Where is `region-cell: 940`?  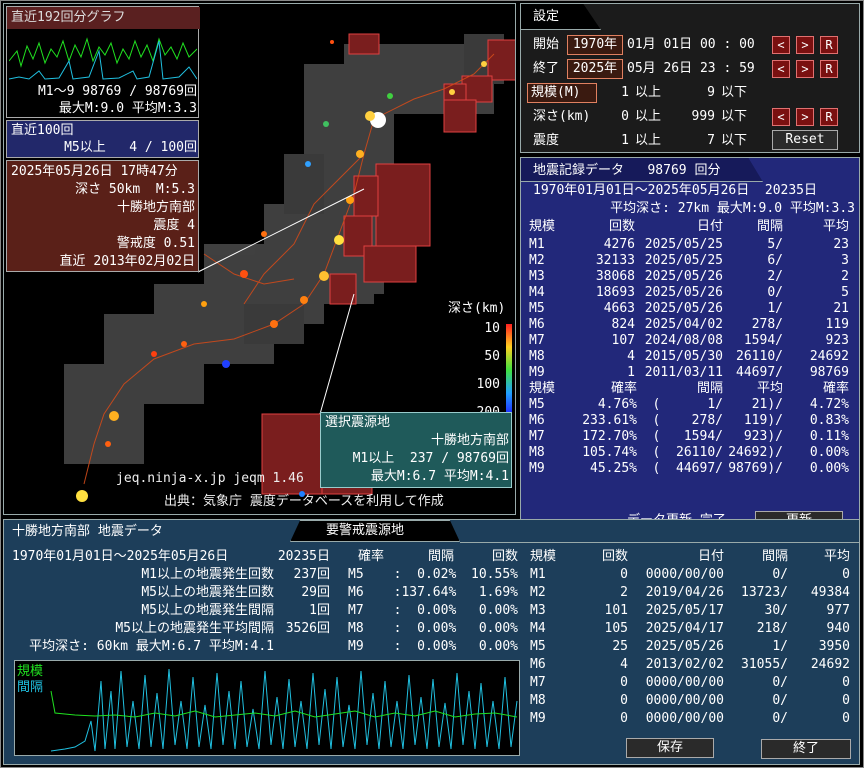
region-cell: 940 is located at coordinates (838, 628).